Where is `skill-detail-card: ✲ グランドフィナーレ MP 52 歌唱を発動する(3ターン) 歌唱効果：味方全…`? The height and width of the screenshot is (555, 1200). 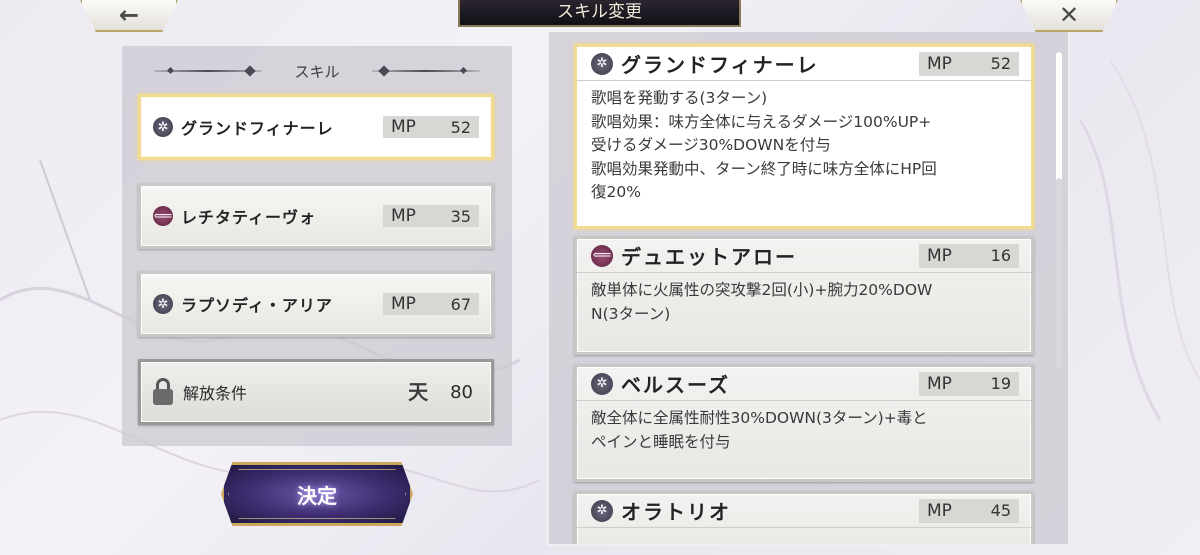
skill-detail-card: ✲ グランドフィナーレ MP 52 歌唱を発動する(3ターン) 歌唱効果：味方全… is located at coordinates (804, 136).